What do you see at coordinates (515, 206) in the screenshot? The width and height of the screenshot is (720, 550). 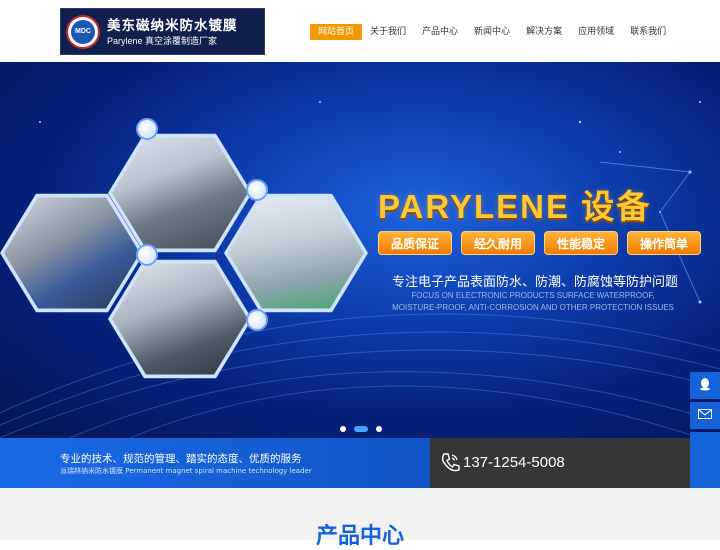 I see `banner-headline: PARYLENE 设备` at bounding box center [515, 206].